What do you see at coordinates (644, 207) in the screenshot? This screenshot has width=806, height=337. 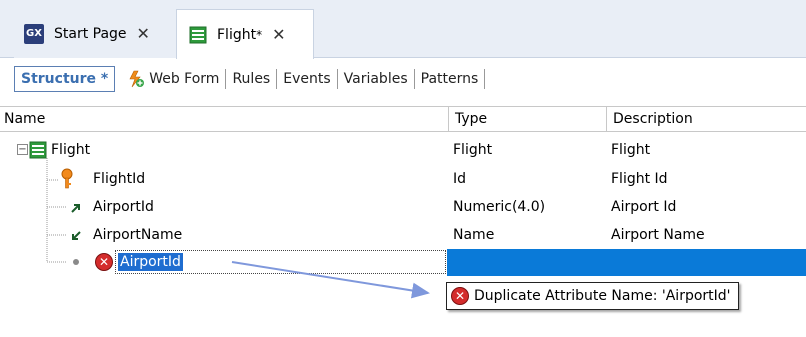 I see `attribute-description: Airport Id` at bounding box center [644, 207].